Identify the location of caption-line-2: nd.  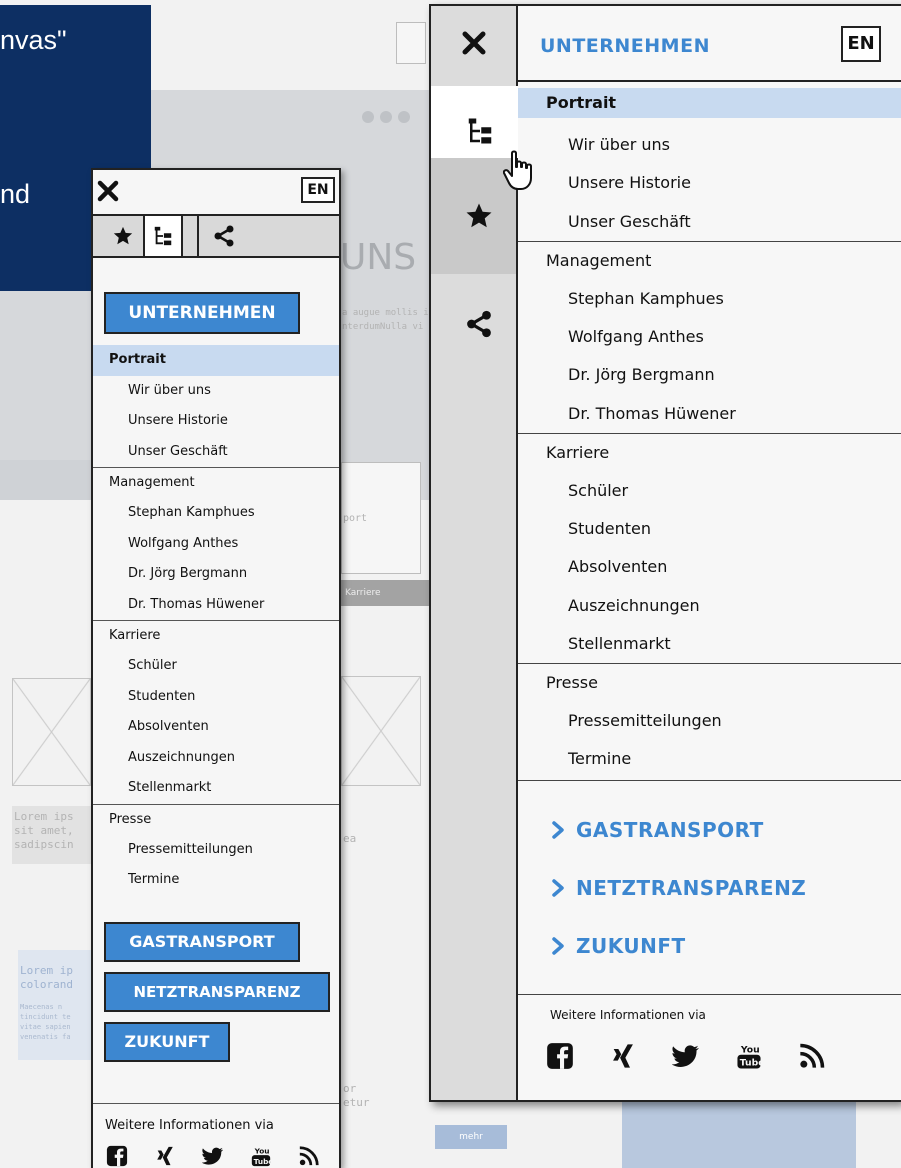
(15, 194).